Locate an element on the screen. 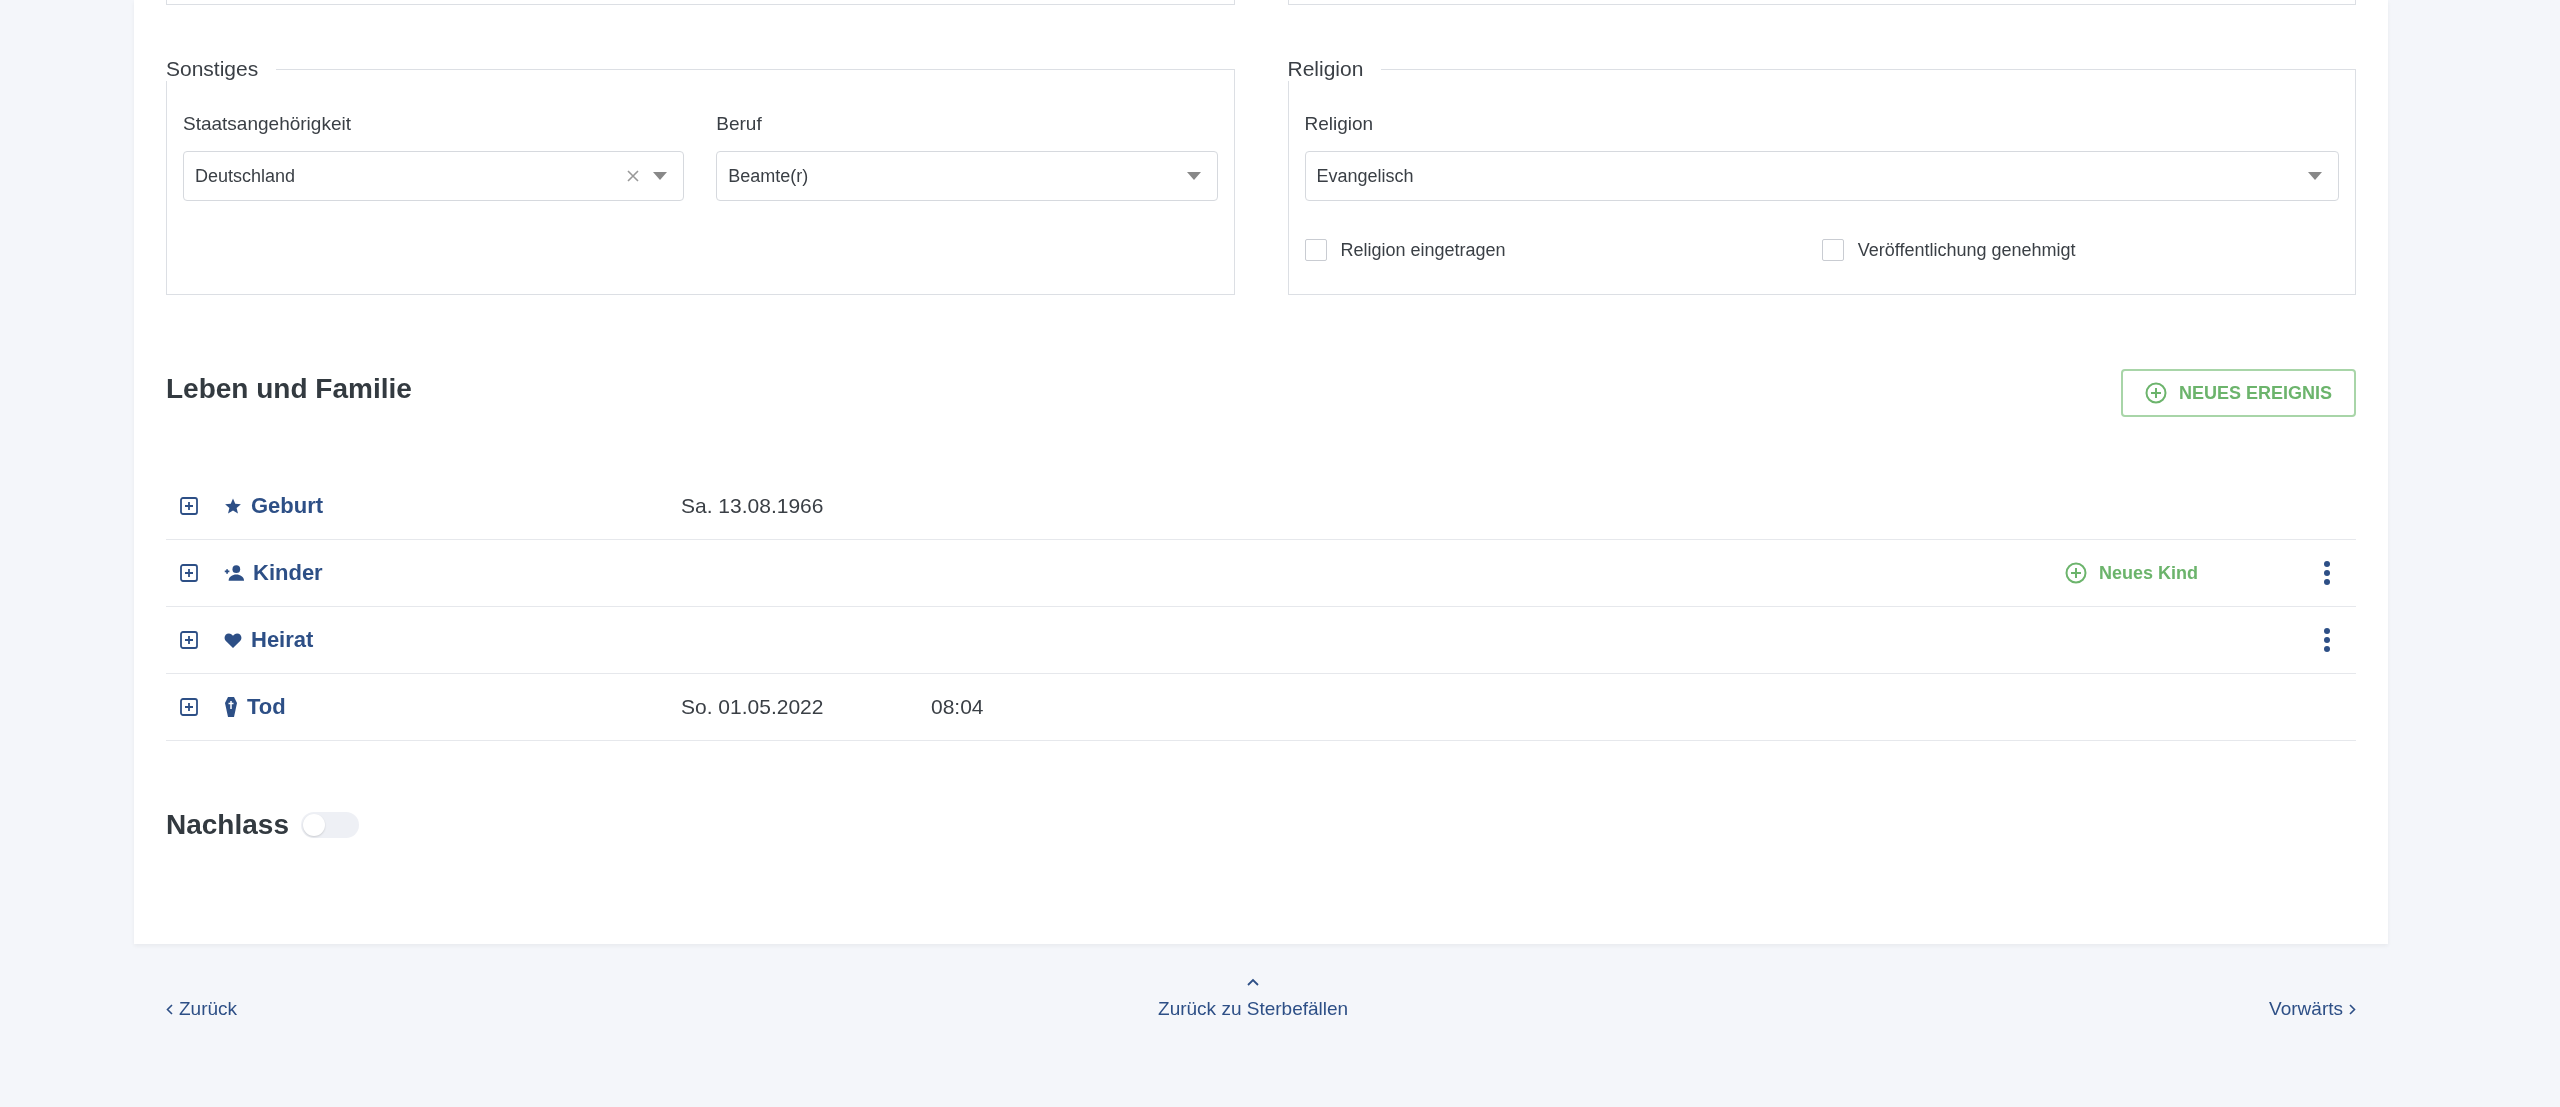  forward-link: Vorwärts is located at coordinates (2312, 1009).